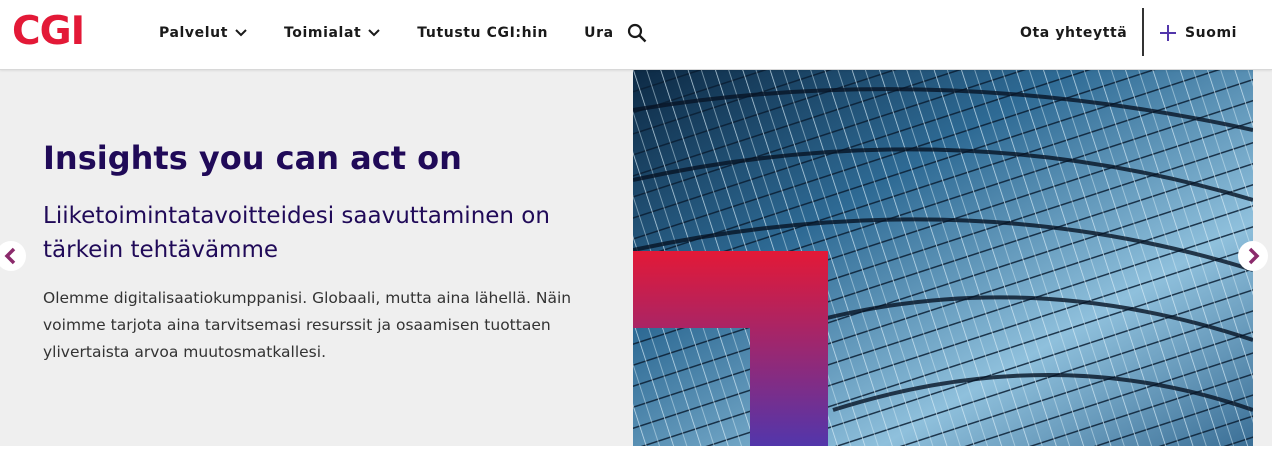 Image resolution: width=1272 pixels, height=469 pixels. I want to click on language-label: Suomi, so click(1211, 33).